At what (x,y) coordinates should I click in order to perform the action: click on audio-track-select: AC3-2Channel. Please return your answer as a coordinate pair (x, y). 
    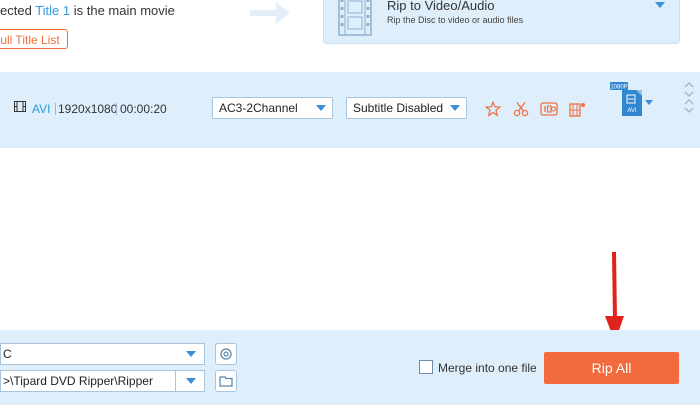
    Looking at the image, I should click on (272, 108).